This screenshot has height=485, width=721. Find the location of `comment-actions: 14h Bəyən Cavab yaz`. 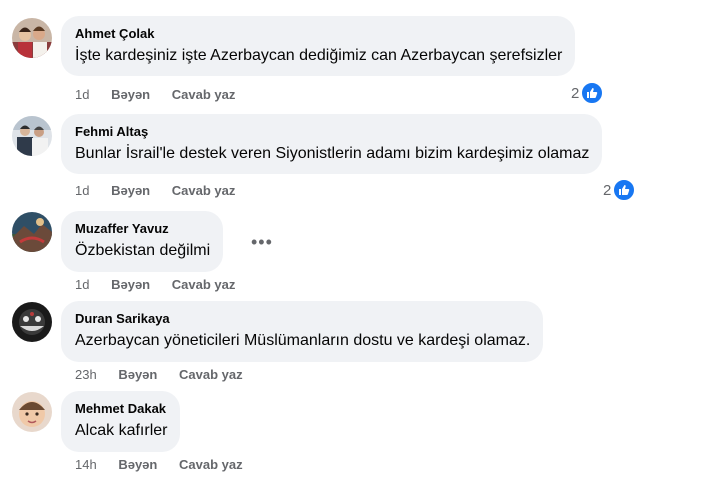

comment-actions: 14h Bəyən Cavab yaz is located at coordinates (168, 465).